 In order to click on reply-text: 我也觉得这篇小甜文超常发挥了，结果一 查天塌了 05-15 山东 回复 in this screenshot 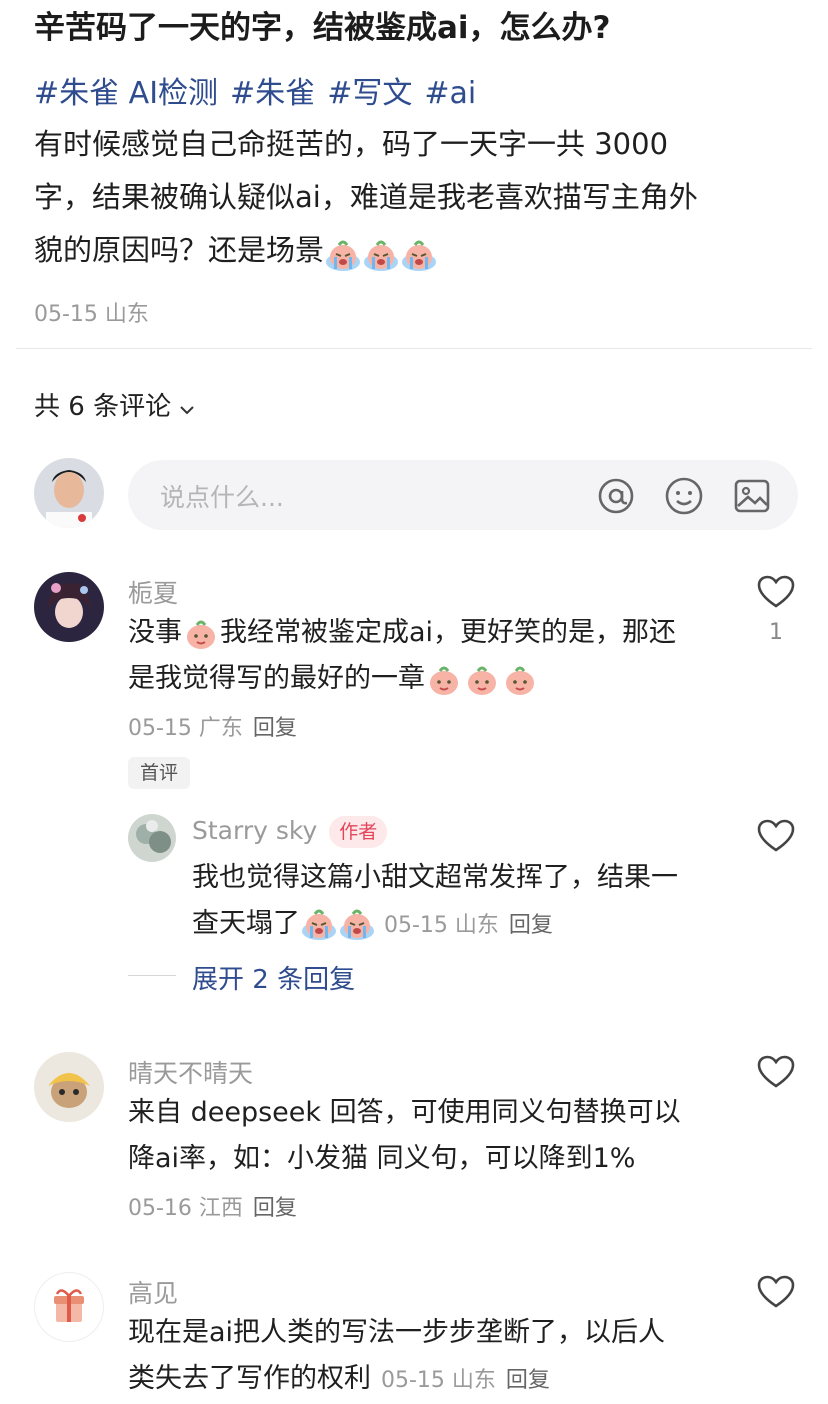, I will do `click(462, 902)`.